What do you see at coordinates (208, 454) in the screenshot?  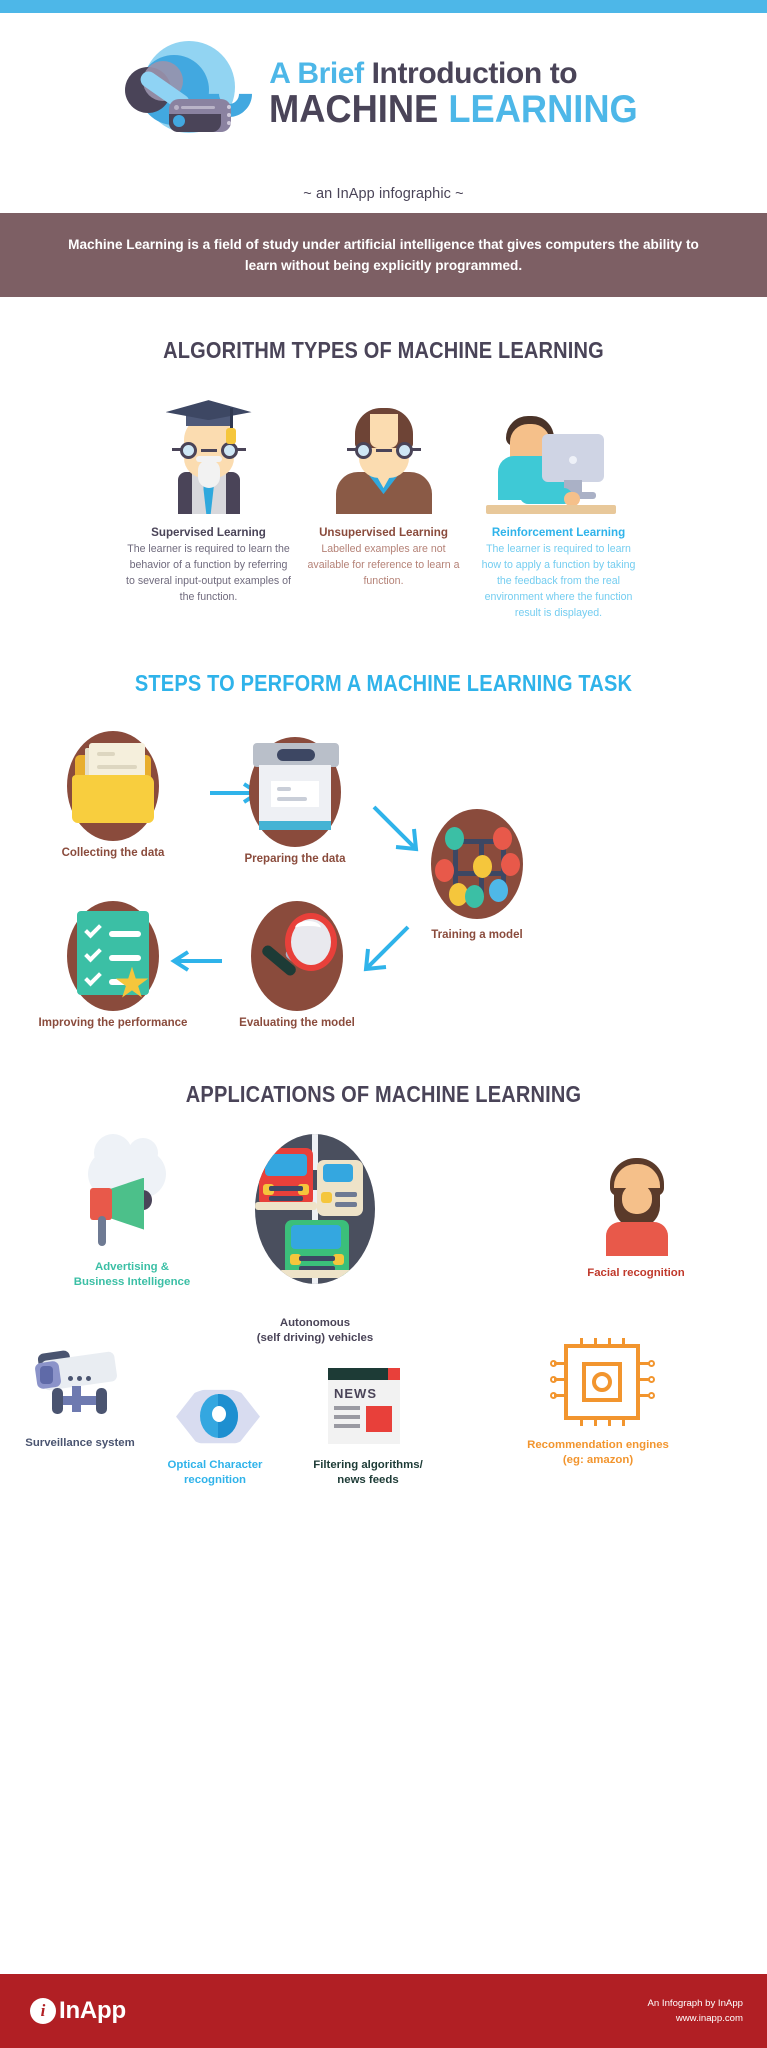 I see `graduate-professor-icon` at bounding box center [208, 454].